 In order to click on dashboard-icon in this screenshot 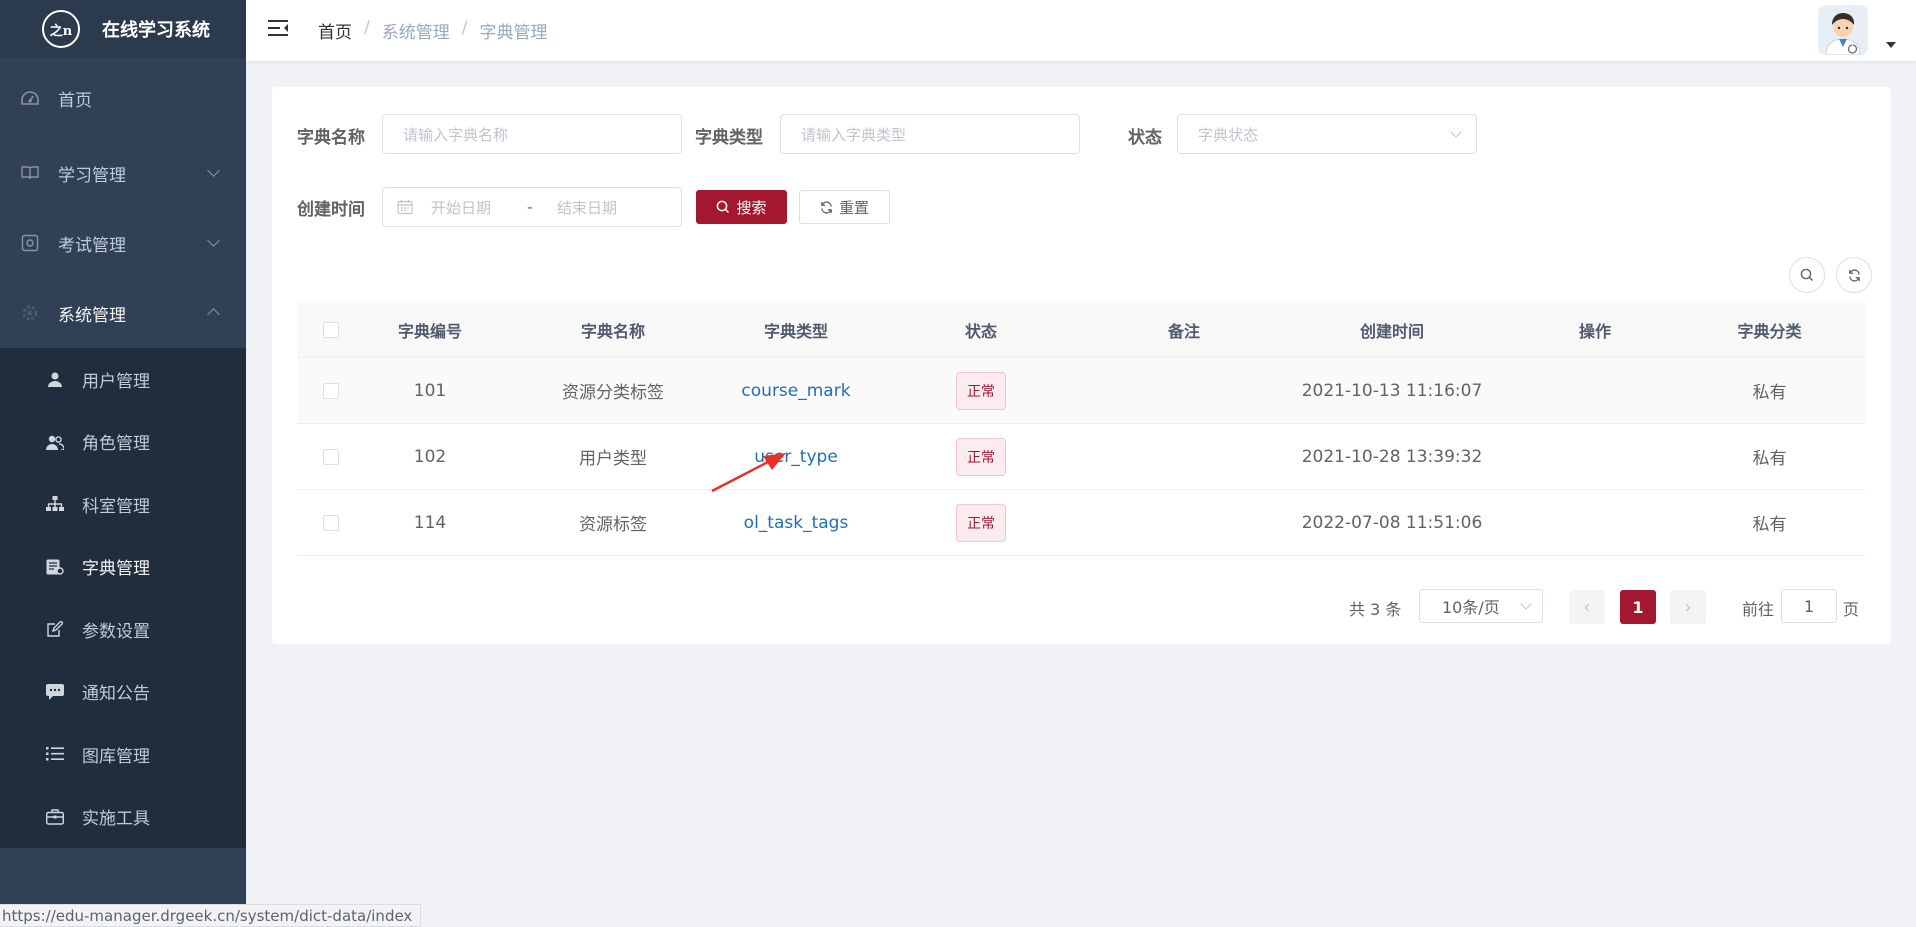, I will do `click(30, 98)`.